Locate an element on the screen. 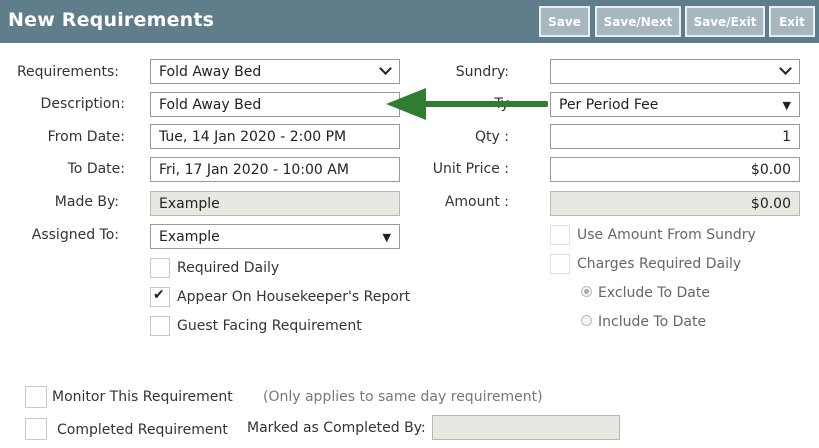 Image resolution: width=819 pixels, height=448 pixels. type-select: Per Period Fee ▼ is located at coordinates (675, 104).